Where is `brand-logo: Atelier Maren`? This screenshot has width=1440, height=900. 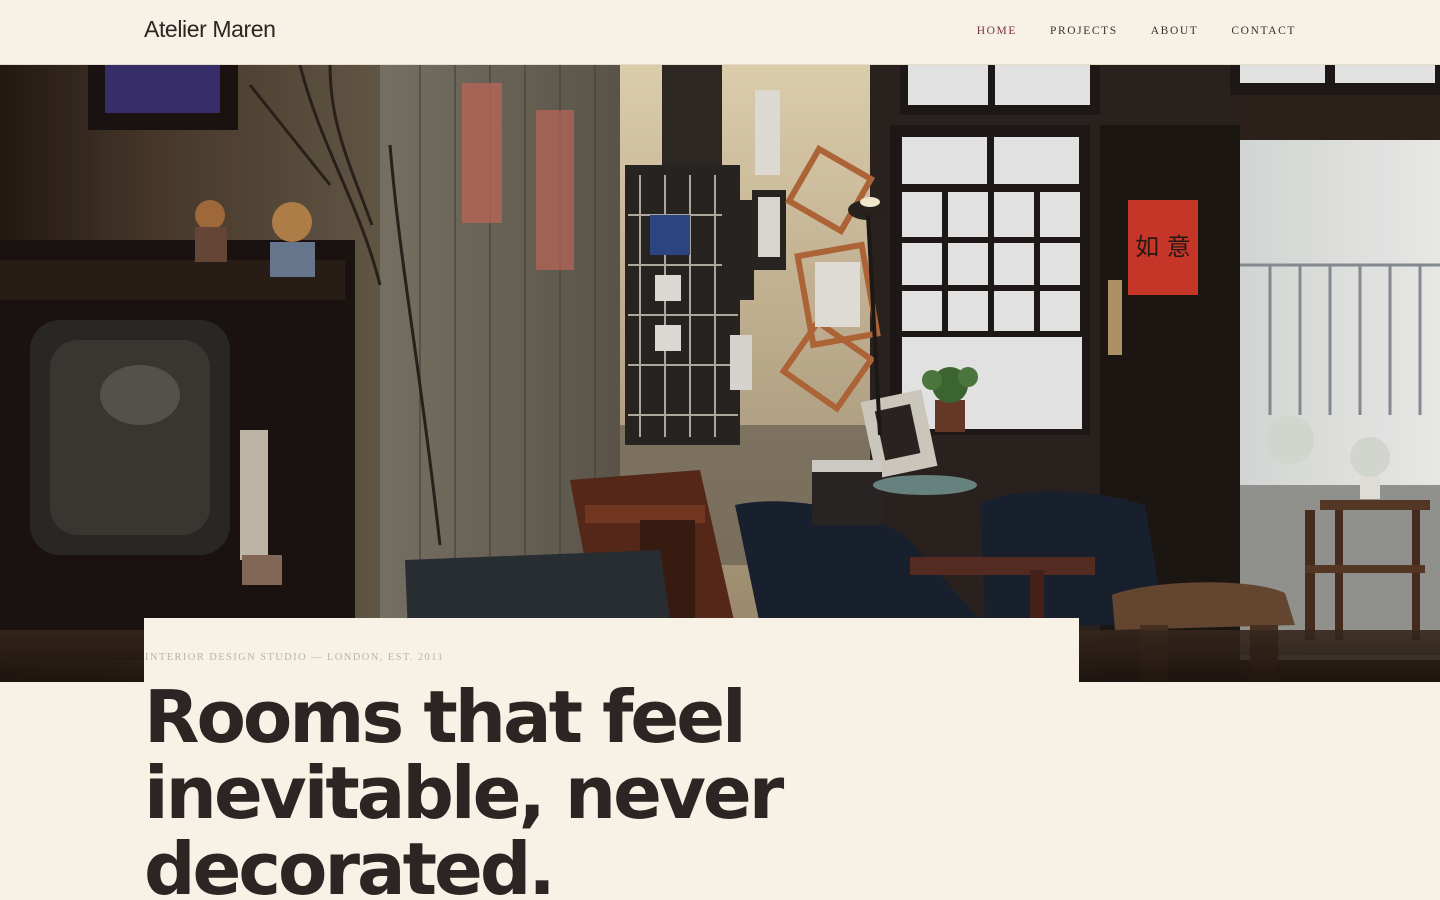 brand-logo: Atelier Maren is located at coordinates (210, 29).